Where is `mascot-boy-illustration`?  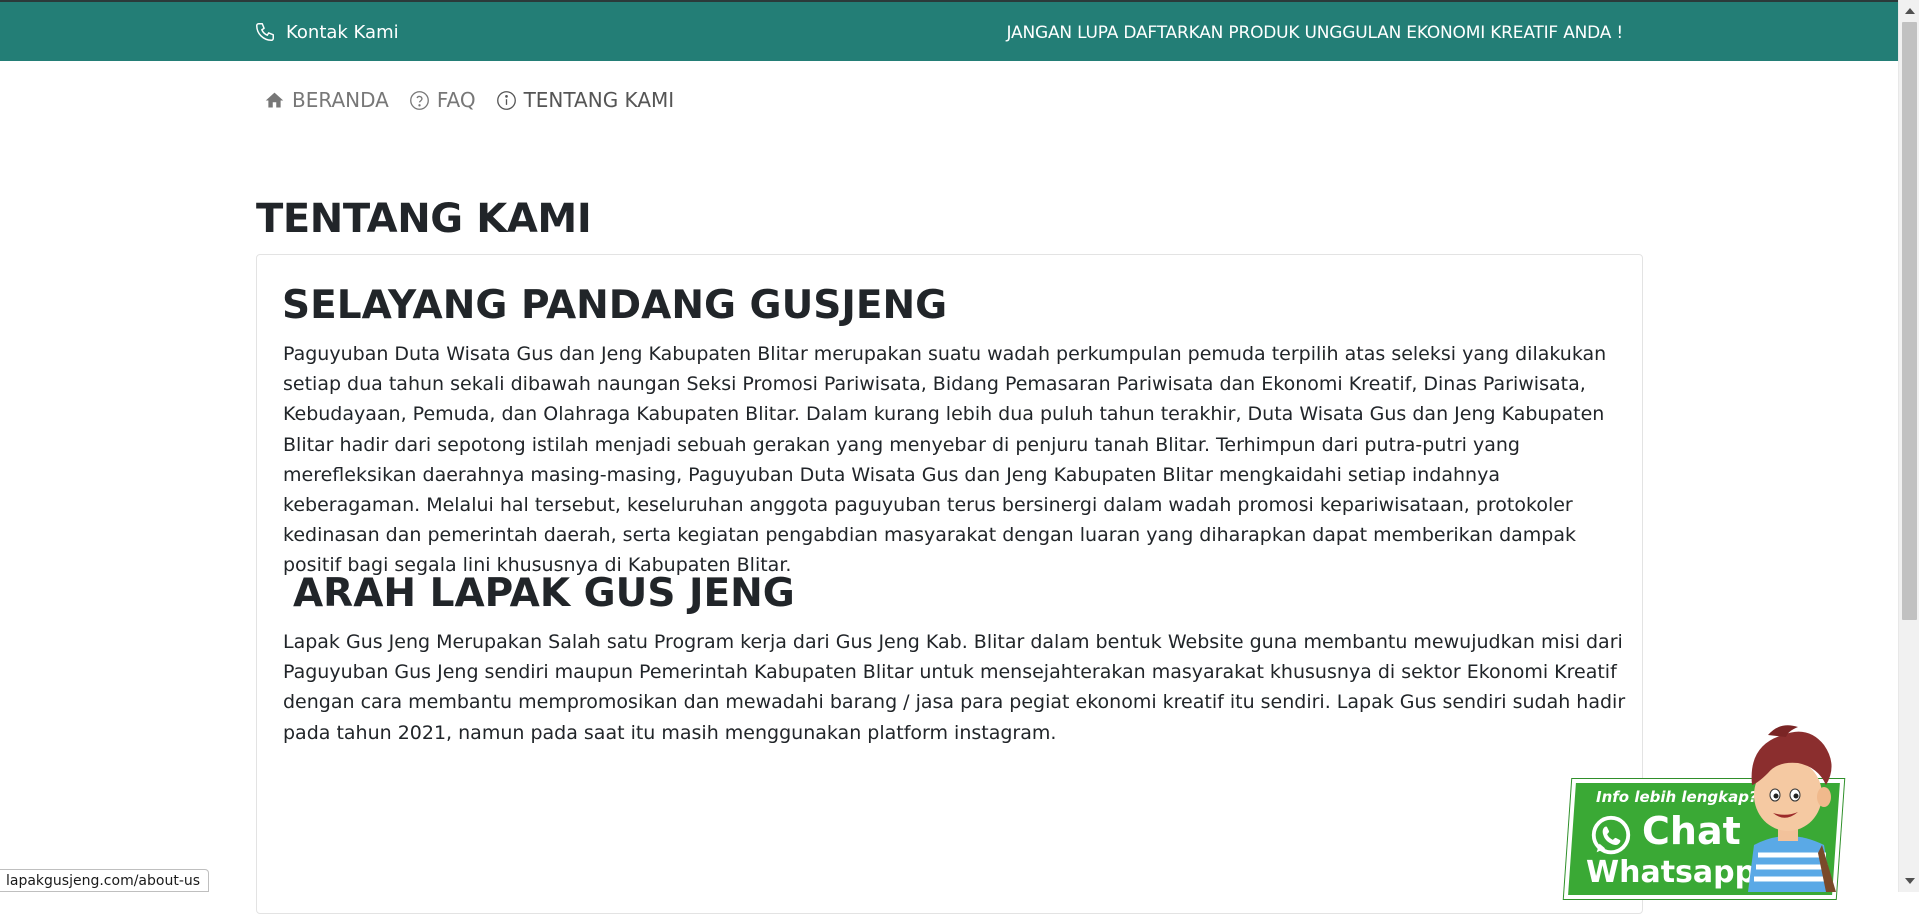
mascot-boy-illustration is located at coordinates (1792, 808).